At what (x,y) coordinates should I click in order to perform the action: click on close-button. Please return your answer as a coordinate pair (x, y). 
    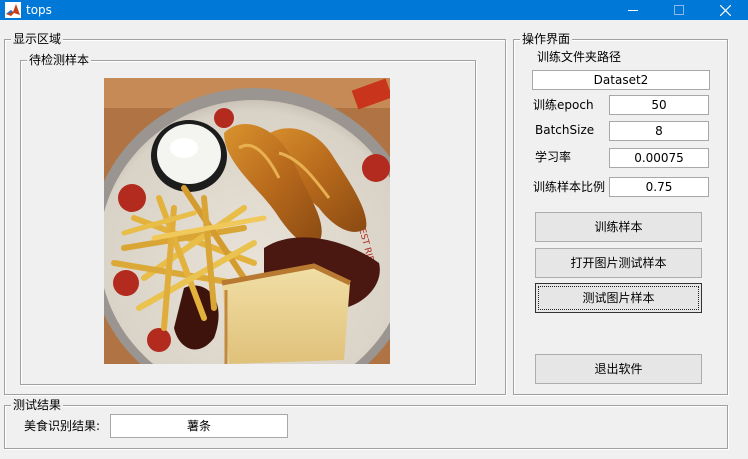
    Looking at the image, I should click on (725, 10).